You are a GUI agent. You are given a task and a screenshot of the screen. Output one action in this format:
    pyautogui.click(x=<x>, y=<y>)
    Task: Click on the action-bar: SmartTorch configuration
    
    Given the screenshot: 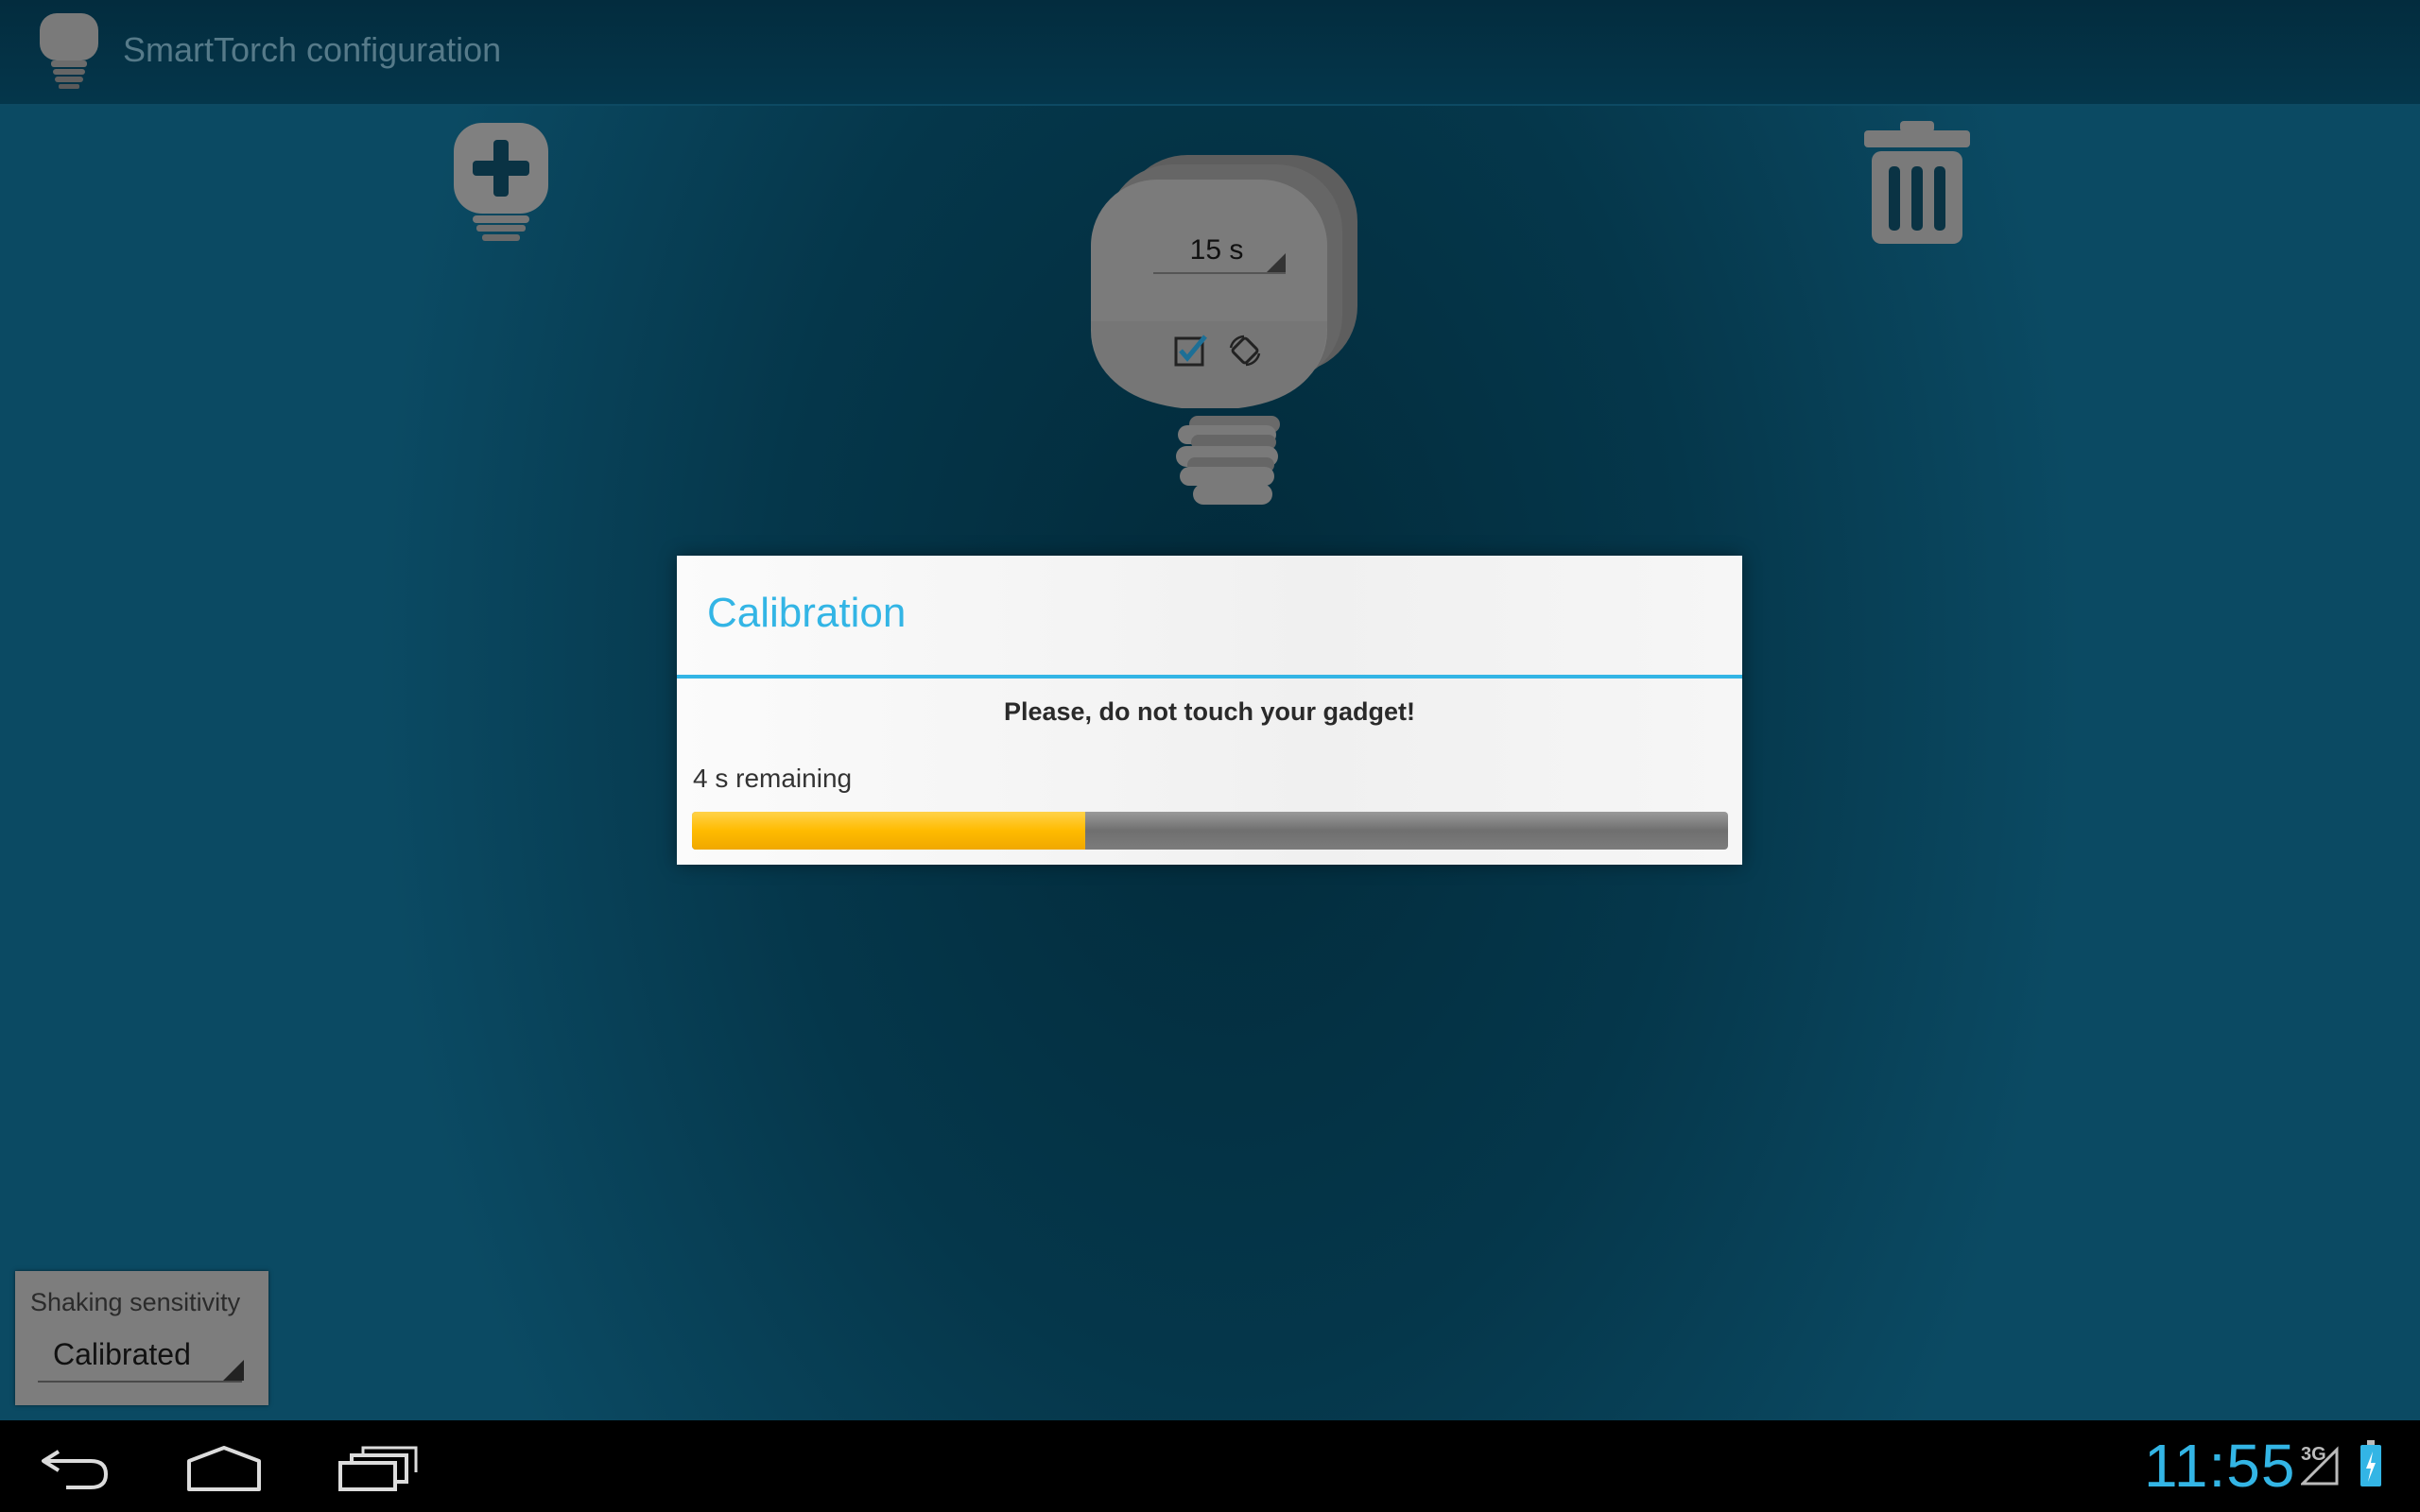 What is the action you would take?
    pyautogui.click(x=1210, y=53)
    